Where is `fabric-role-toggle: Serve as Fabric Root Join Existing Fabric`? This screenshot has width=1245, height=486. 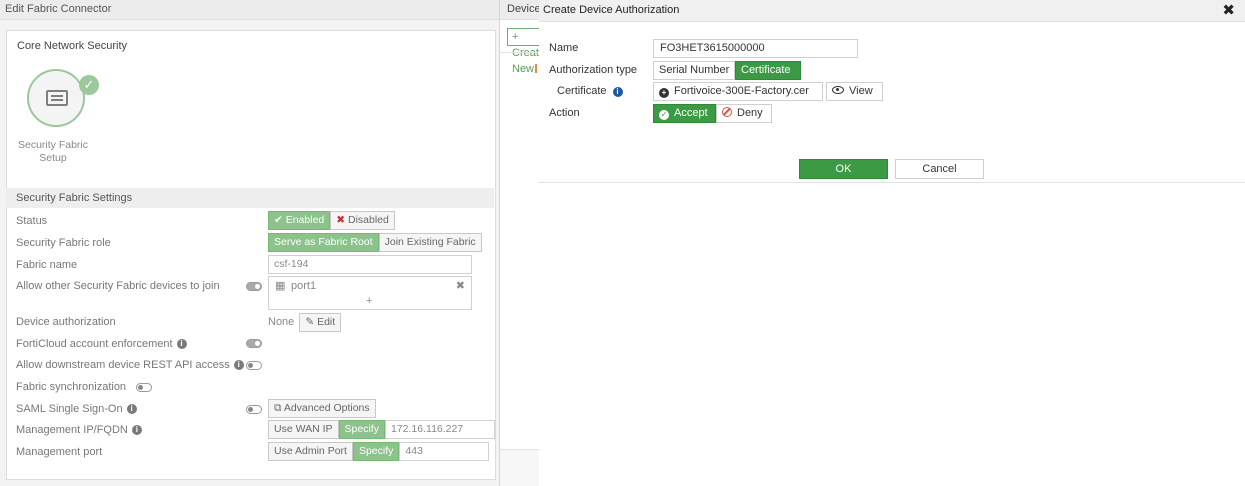 fabric-role-toggle: Serve as Fabric Root Join Existing Fabric is located at coordinates (375, 242).